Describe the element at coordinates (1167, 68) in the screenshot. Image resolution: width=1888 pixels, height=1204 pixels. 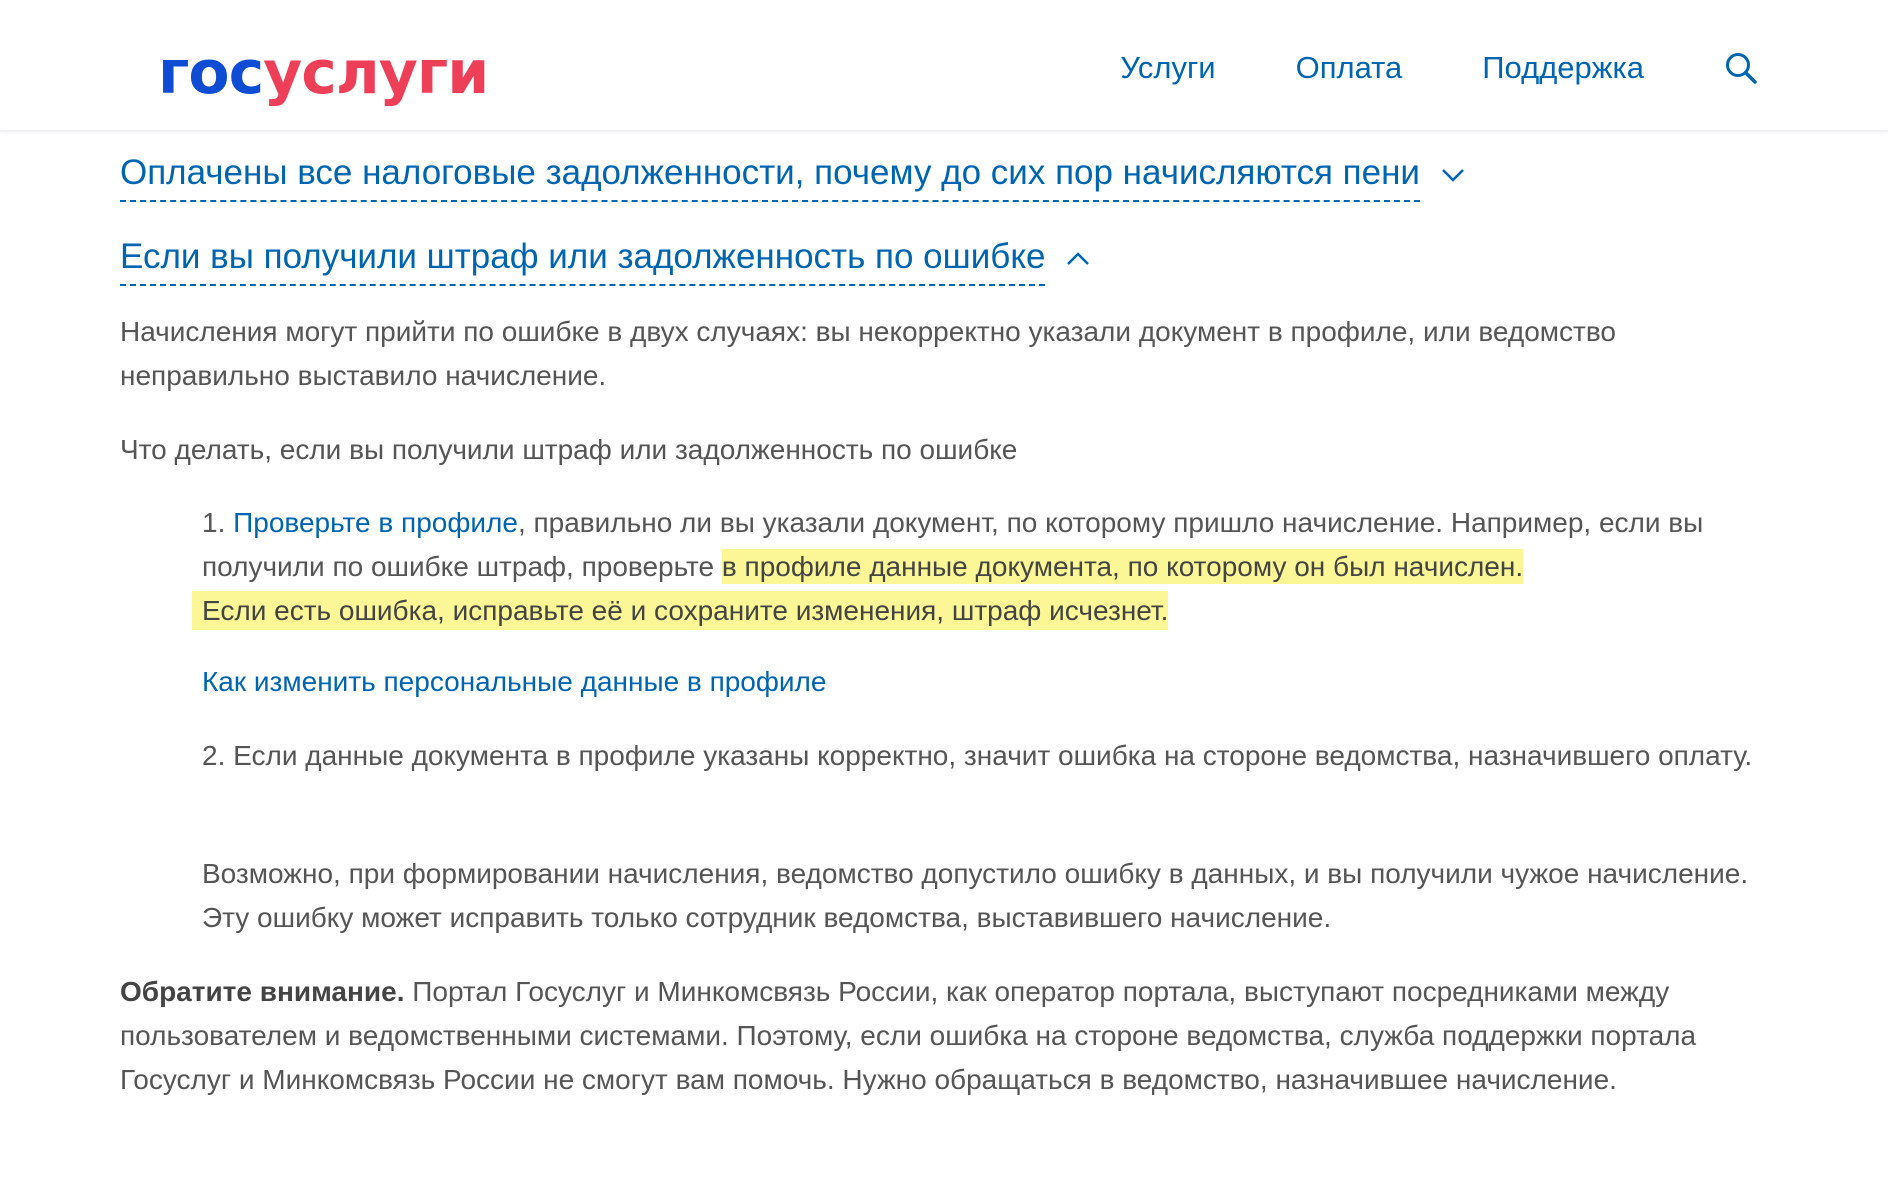
I see `nav-link-services: Услуги` at that location.